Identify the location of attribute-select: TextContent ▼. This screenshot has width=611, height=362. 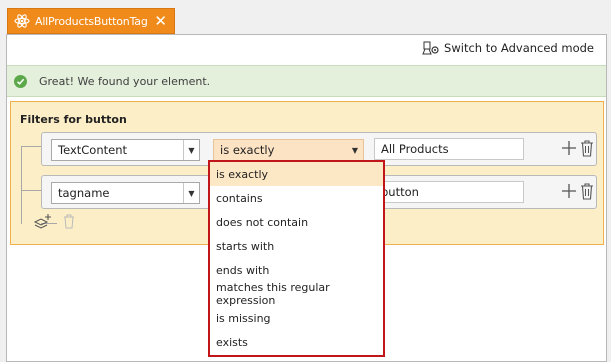
(125, 150).